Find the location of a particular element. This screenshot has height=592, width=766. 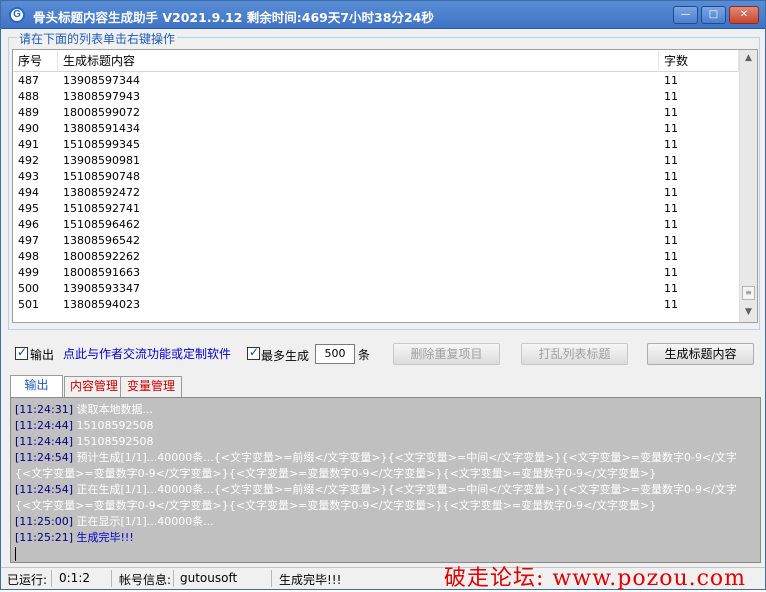

log-line: [11:24:44] 15108592508 is located at coordinates (385, 442).